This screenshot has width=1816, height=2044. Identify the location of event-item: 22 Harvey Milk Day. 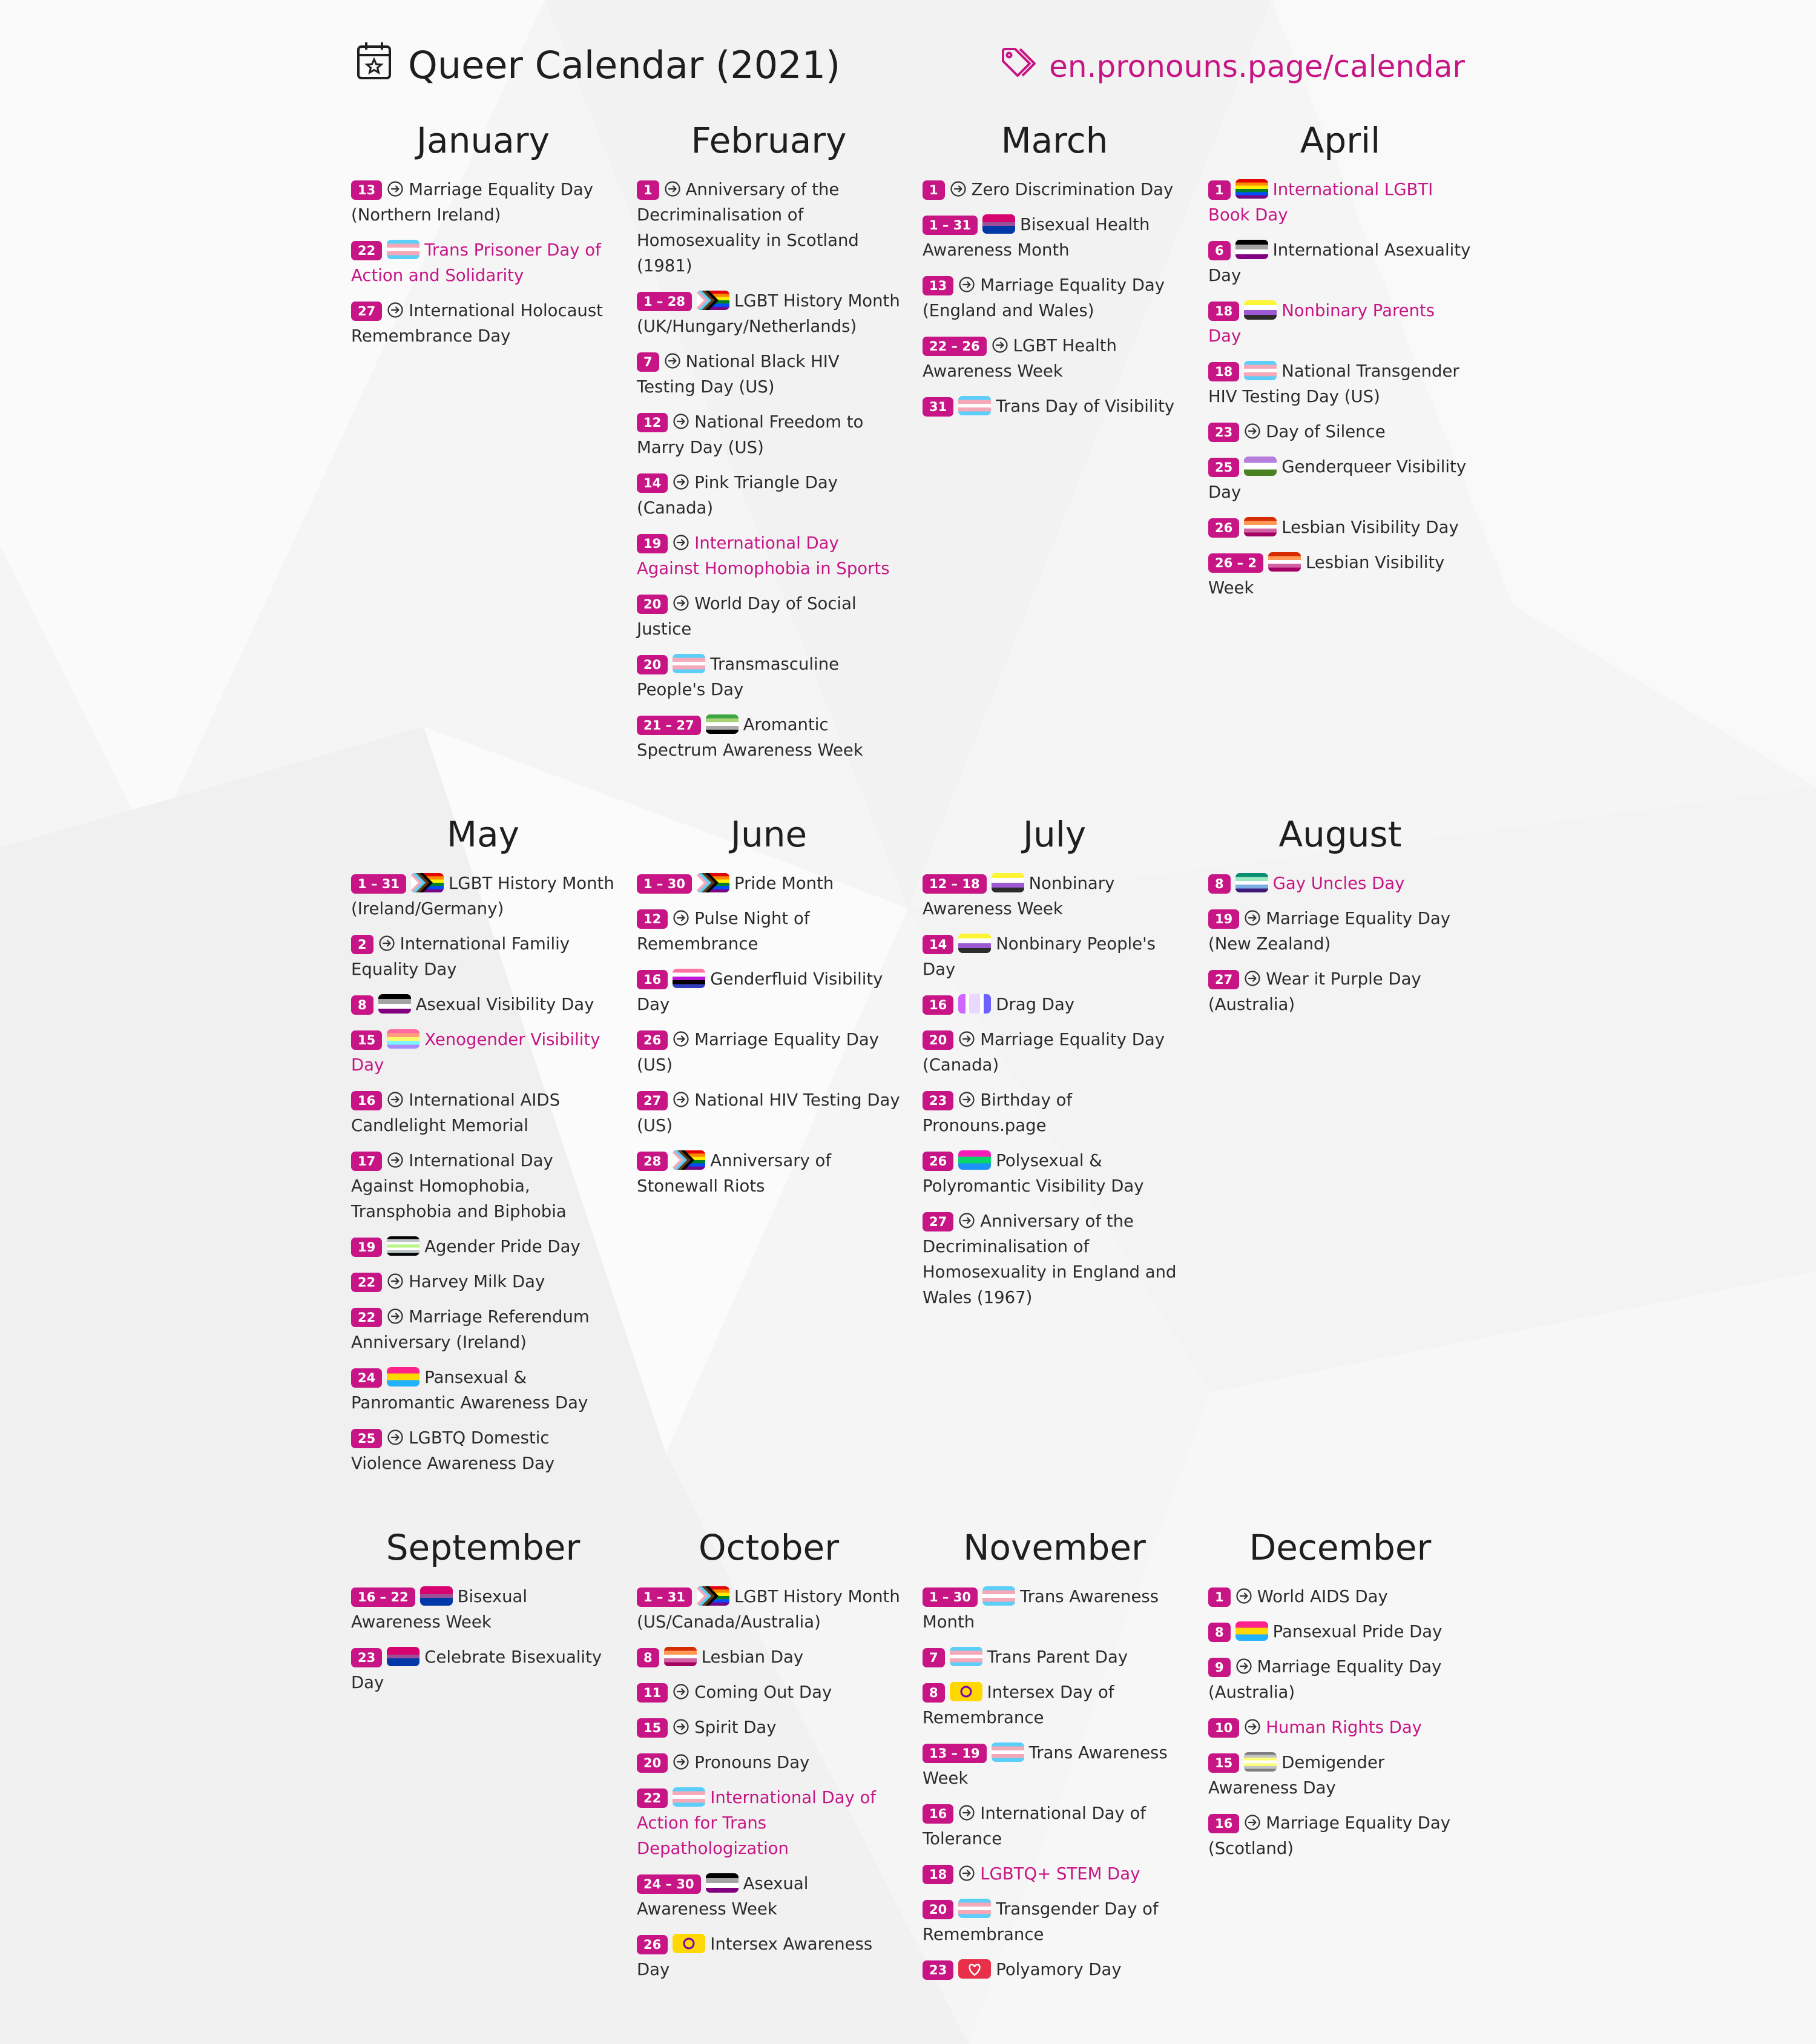
(483, 1281).